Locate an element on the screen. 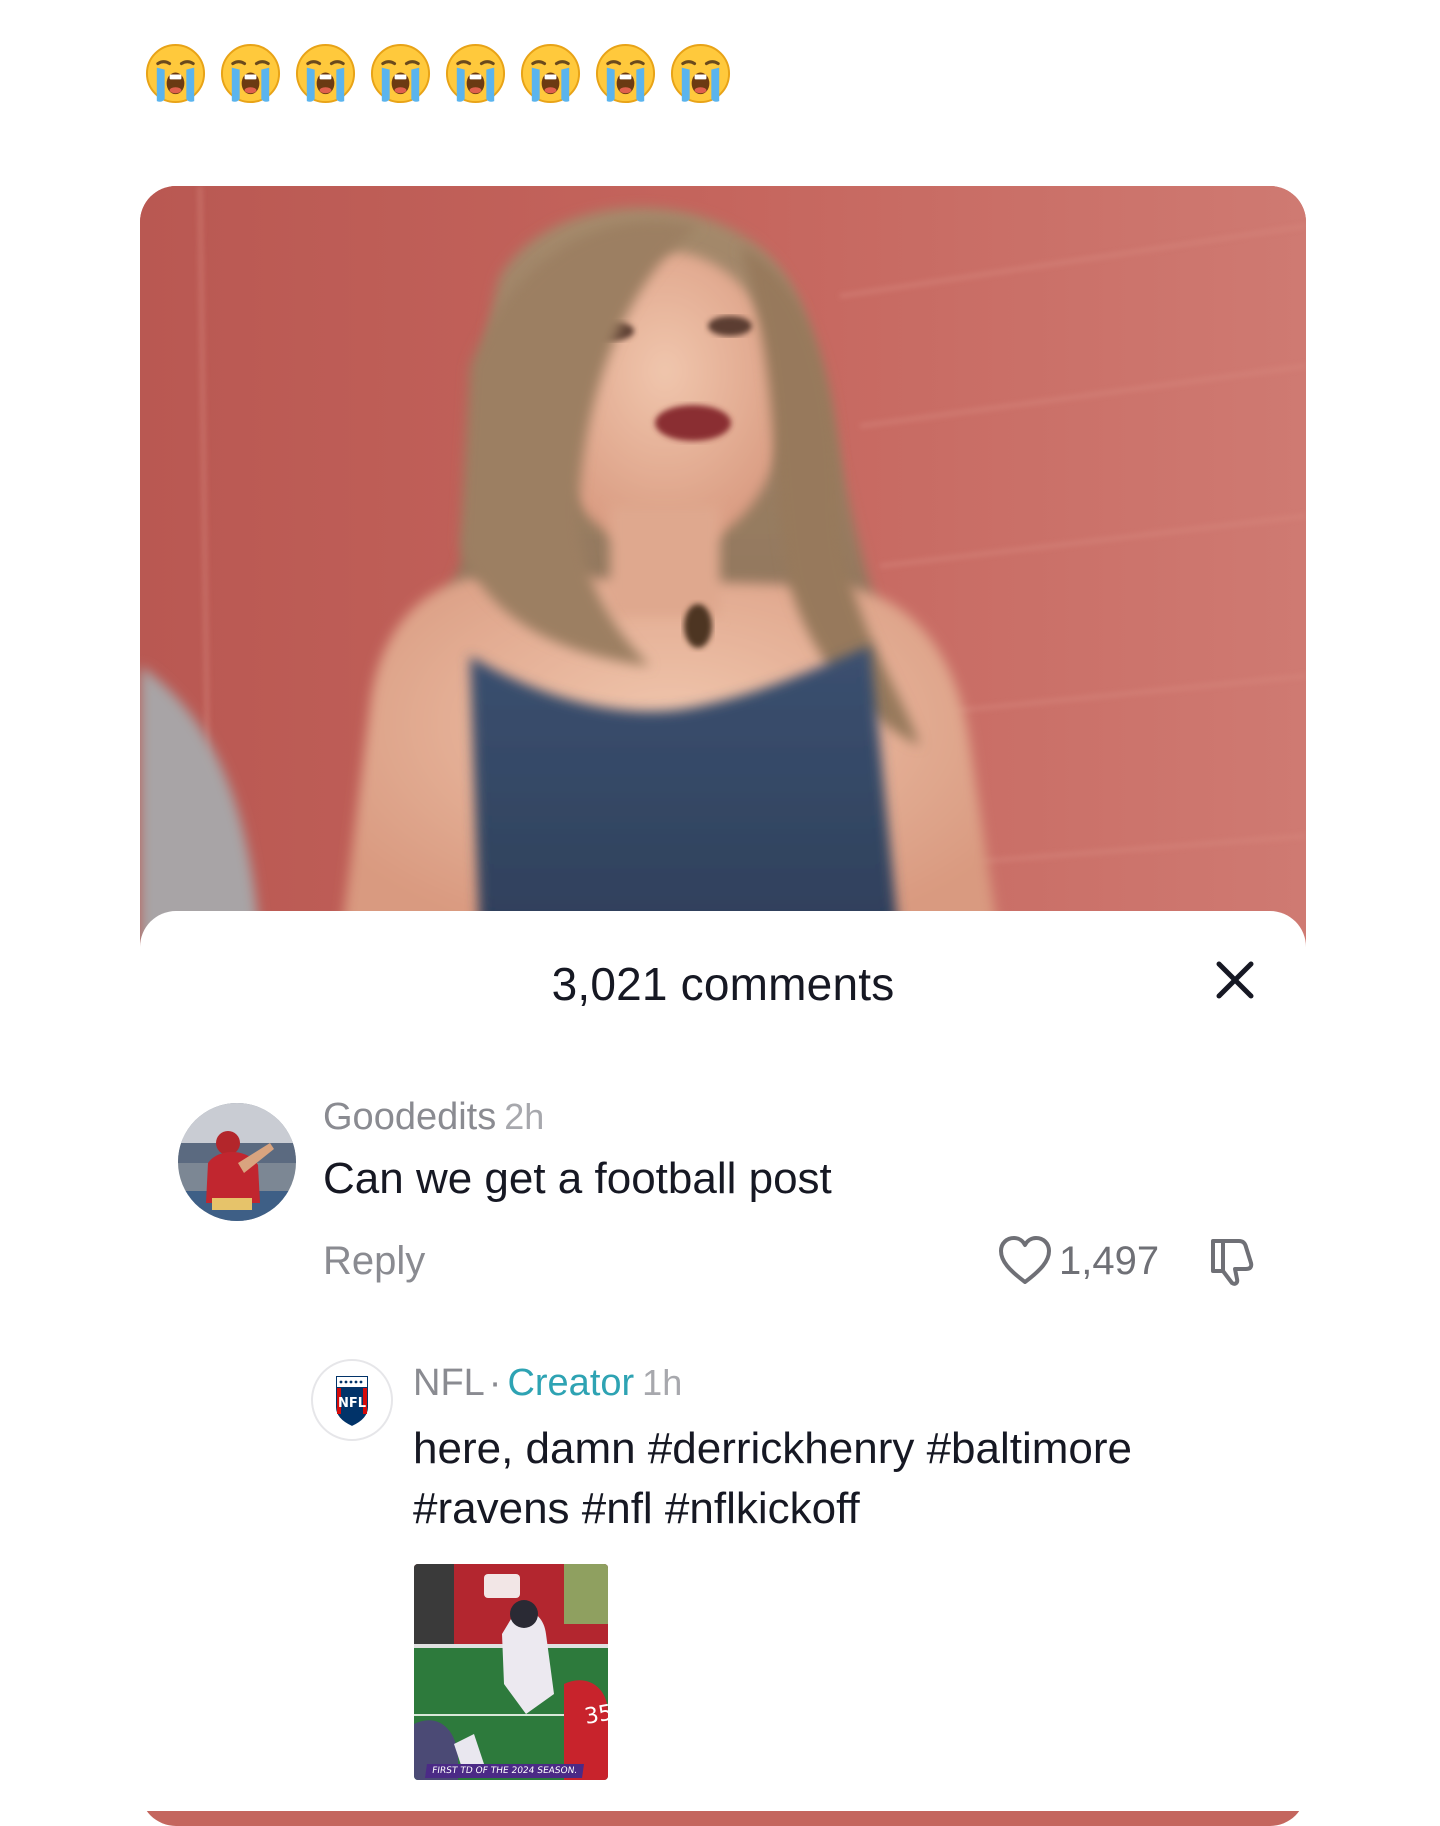  dislike-button is located at coordinates (1233, 1261).